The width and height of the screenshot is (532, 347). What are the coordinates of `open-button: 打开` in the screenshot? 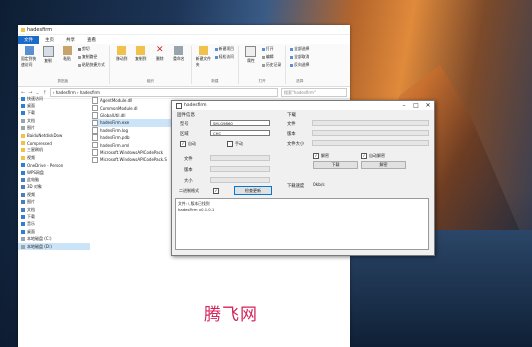 It's located at (271, 49).